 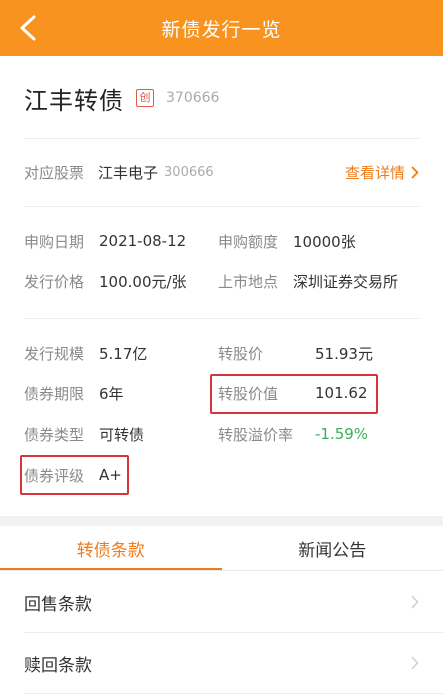 What do you see at coordinates (344, 353) in the screenshot?
I see `conversion-price-value: 51.93元` at bounding box center [344, 353].